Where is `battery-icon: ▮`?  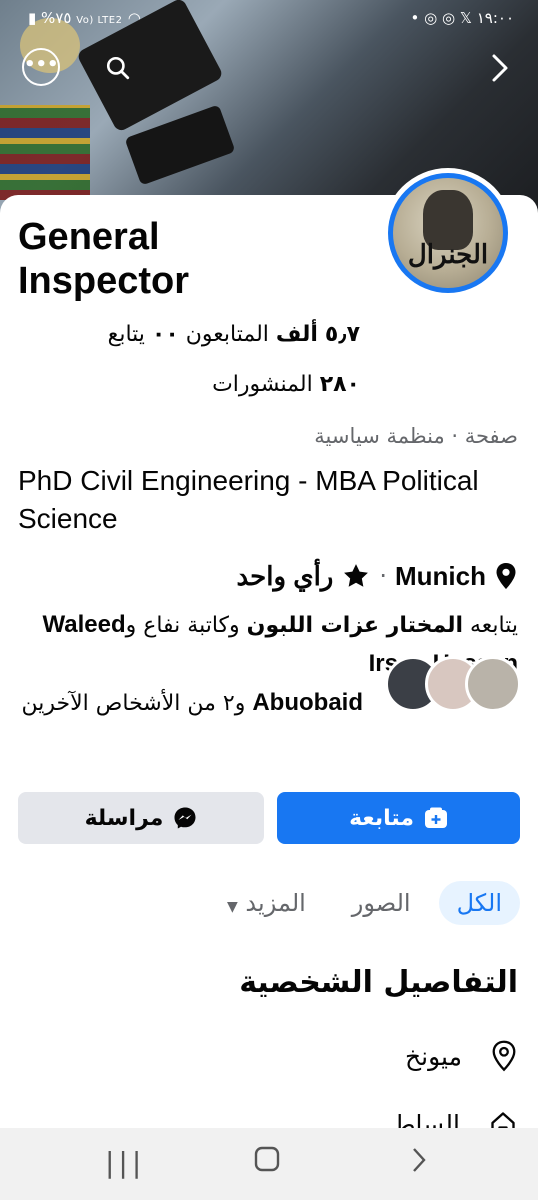
battery-icon: ▮ is located at coordinates (32, 18).